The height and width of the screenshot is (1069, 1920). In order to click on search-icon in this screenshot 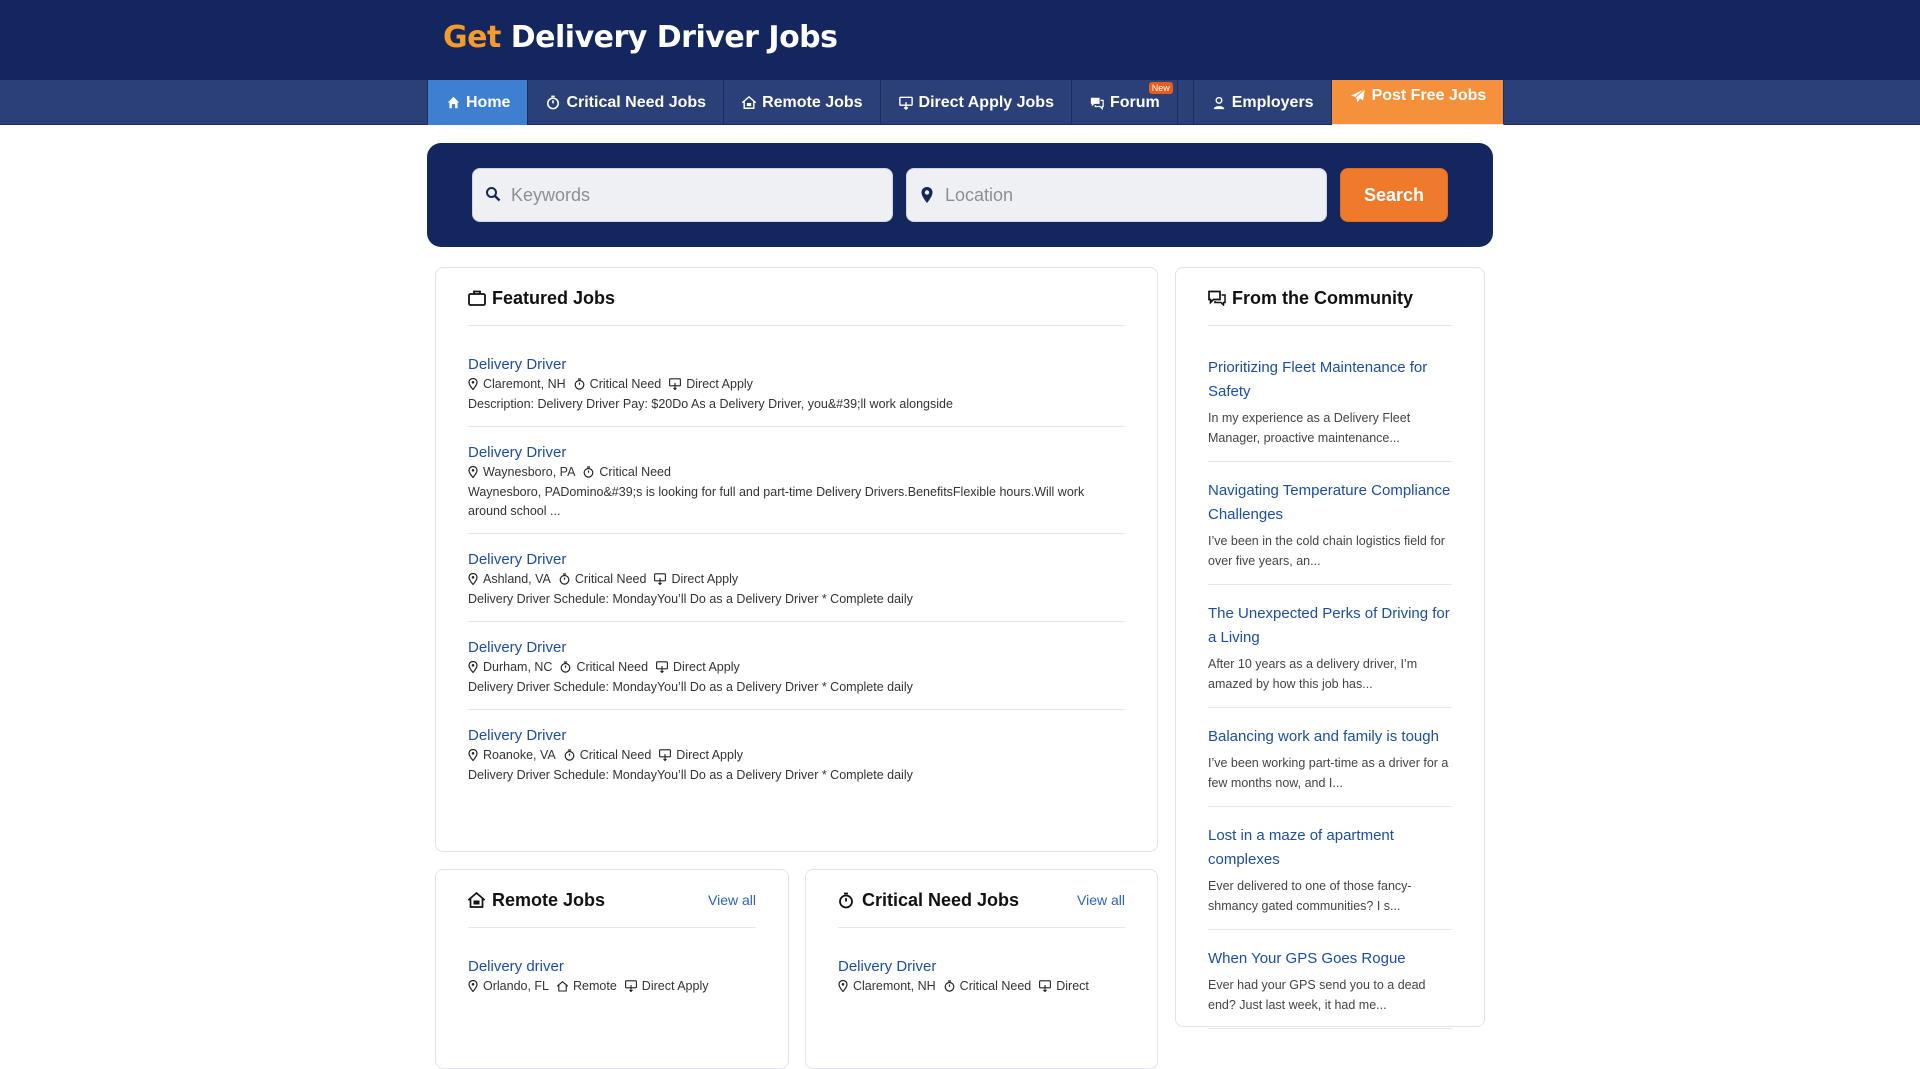, I will do `click(494, 195)`.